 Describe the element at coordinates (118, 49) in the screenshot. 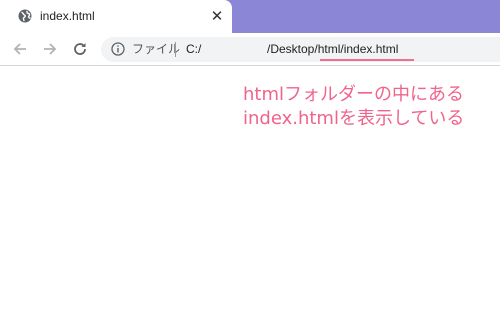

I see `info-icon` at that location.